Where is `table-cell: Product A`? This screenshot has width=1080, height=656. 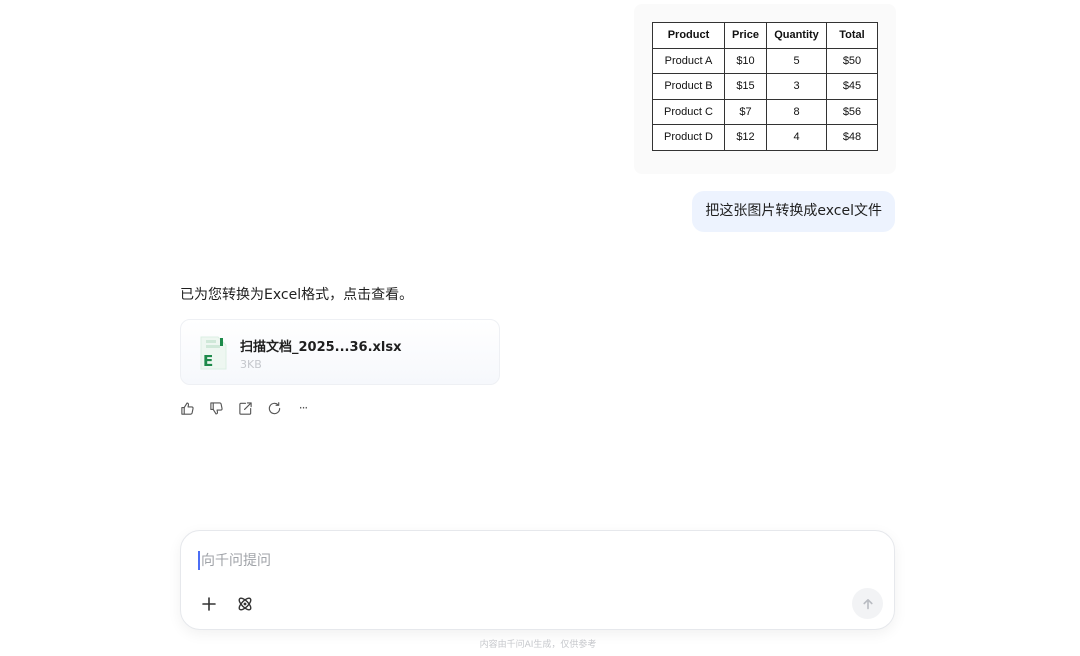 table-cell: Product A is located at coordinates (688, 60).